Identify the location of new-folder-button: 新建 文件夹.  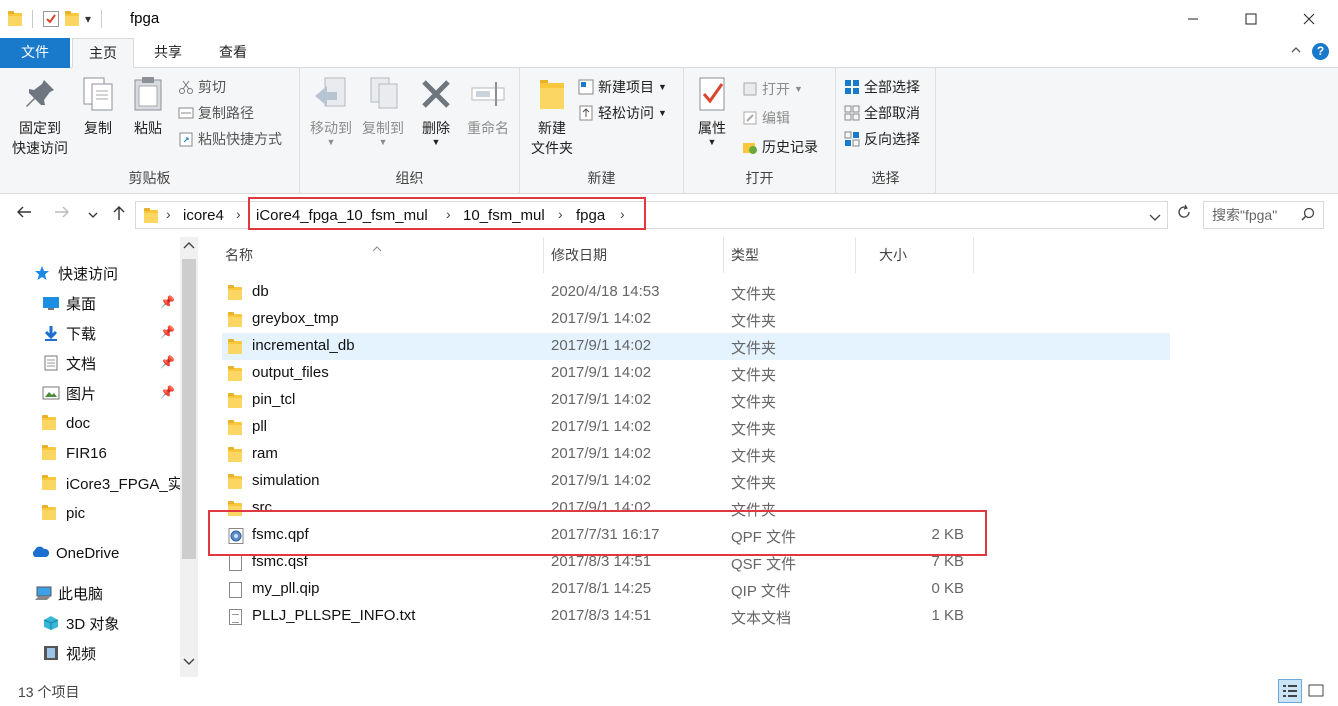
(552, 116).